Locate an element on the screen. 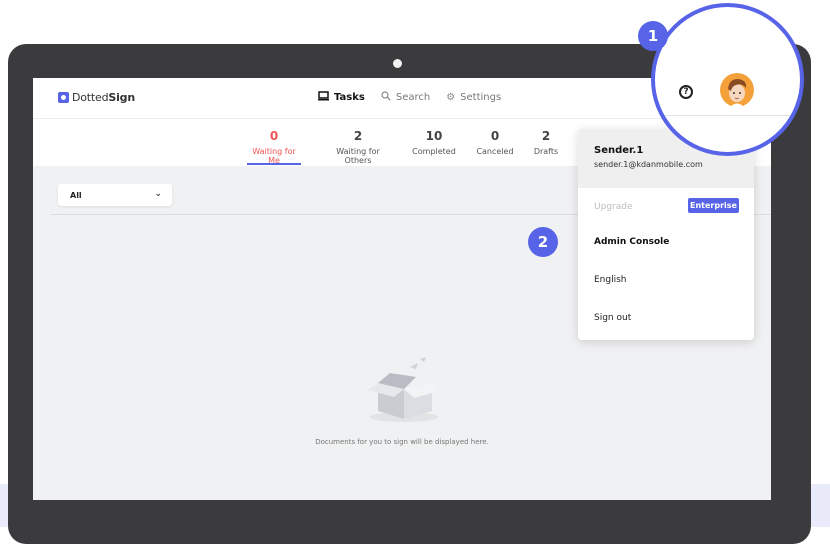  search-icon is located at coordinates (386, 97).